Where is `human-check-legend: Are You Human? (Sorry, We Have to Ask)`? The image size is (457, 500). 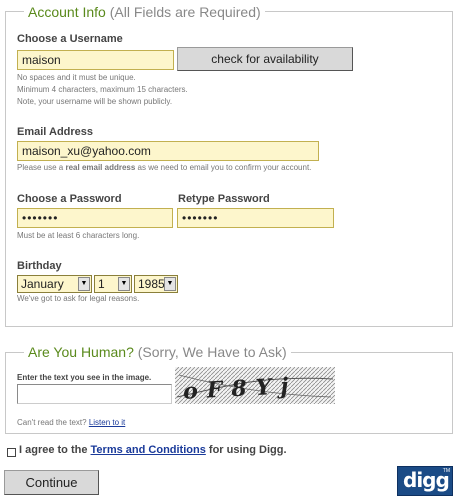 human-check-legend: Are You Human? (Sorry, We Have to Ask) is located at coordinates (157, 352).